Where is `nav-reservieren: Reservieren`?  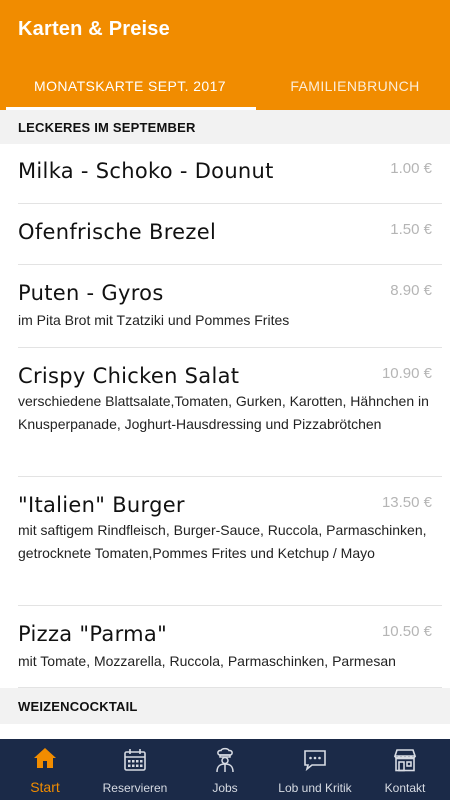 nav-reservieren: Reservieren is located at coordinates (135, 769).